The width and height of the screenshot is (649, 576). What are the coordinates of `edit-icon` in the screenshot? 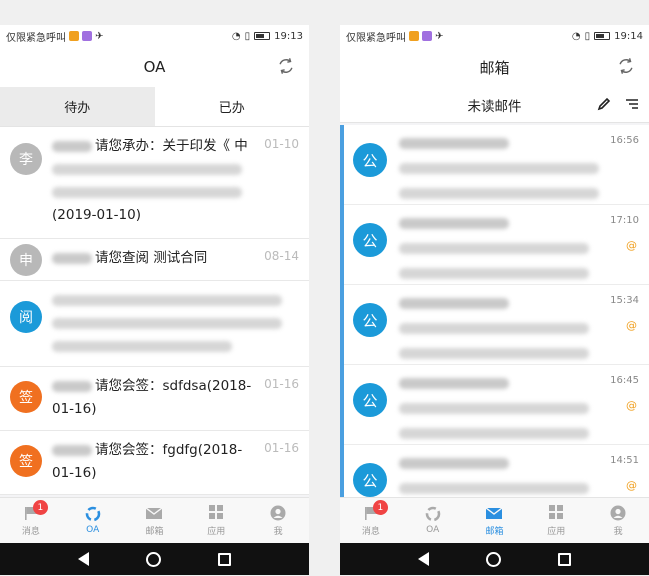 It's located at (604, 104).